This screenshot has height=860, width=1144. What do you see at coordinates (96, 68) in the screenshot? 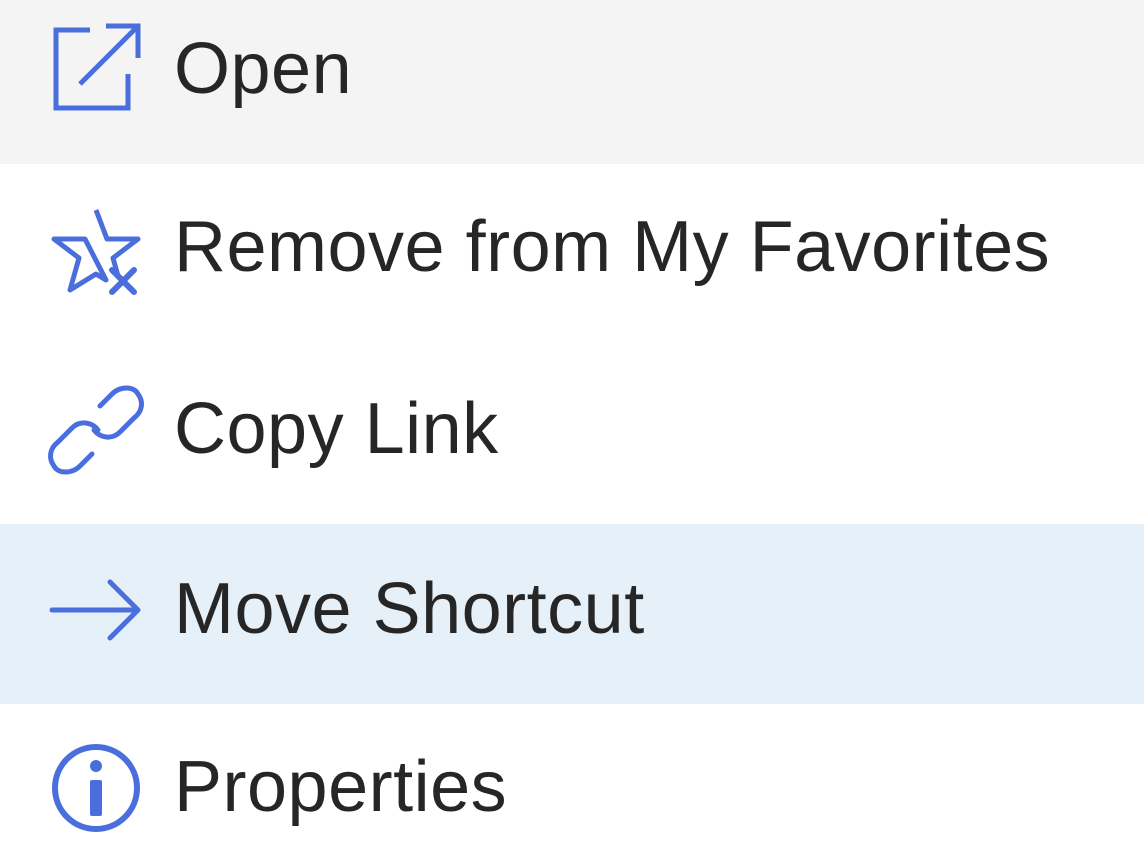
I see `open-external-icon` at bounding box center [96, 68].